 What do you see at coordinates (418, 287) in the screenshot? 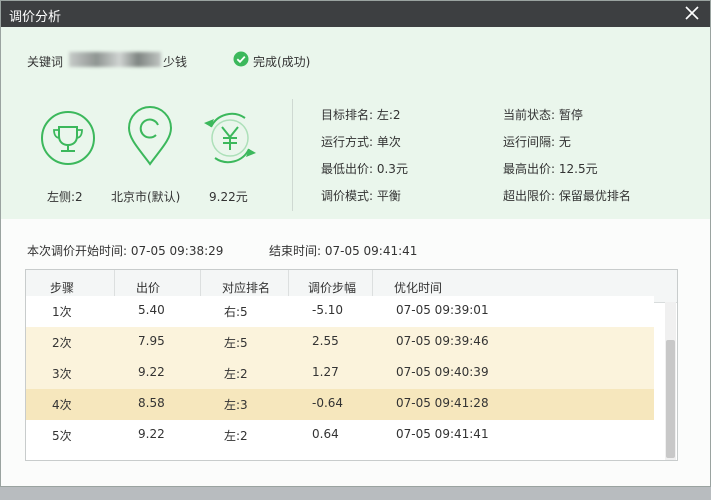
I see `header-time: 优化时间` at bounding box center [418, 287].